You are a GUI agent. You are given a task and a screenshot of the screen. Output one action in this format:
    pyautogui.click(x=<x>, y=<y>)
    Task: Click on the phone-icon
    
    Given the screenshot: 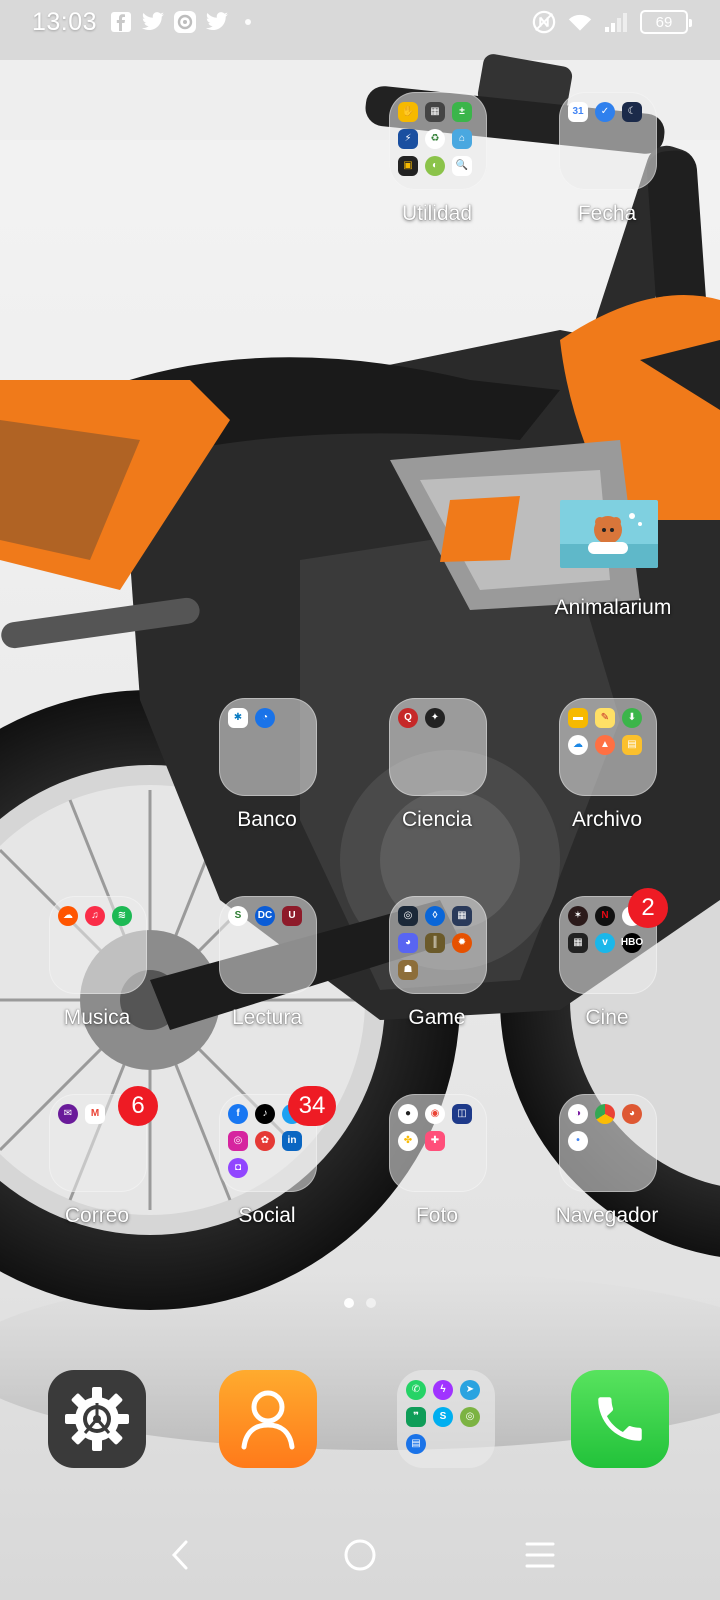 What is the action you would take?
    pyautogui.click(x=620, y=1419)
    